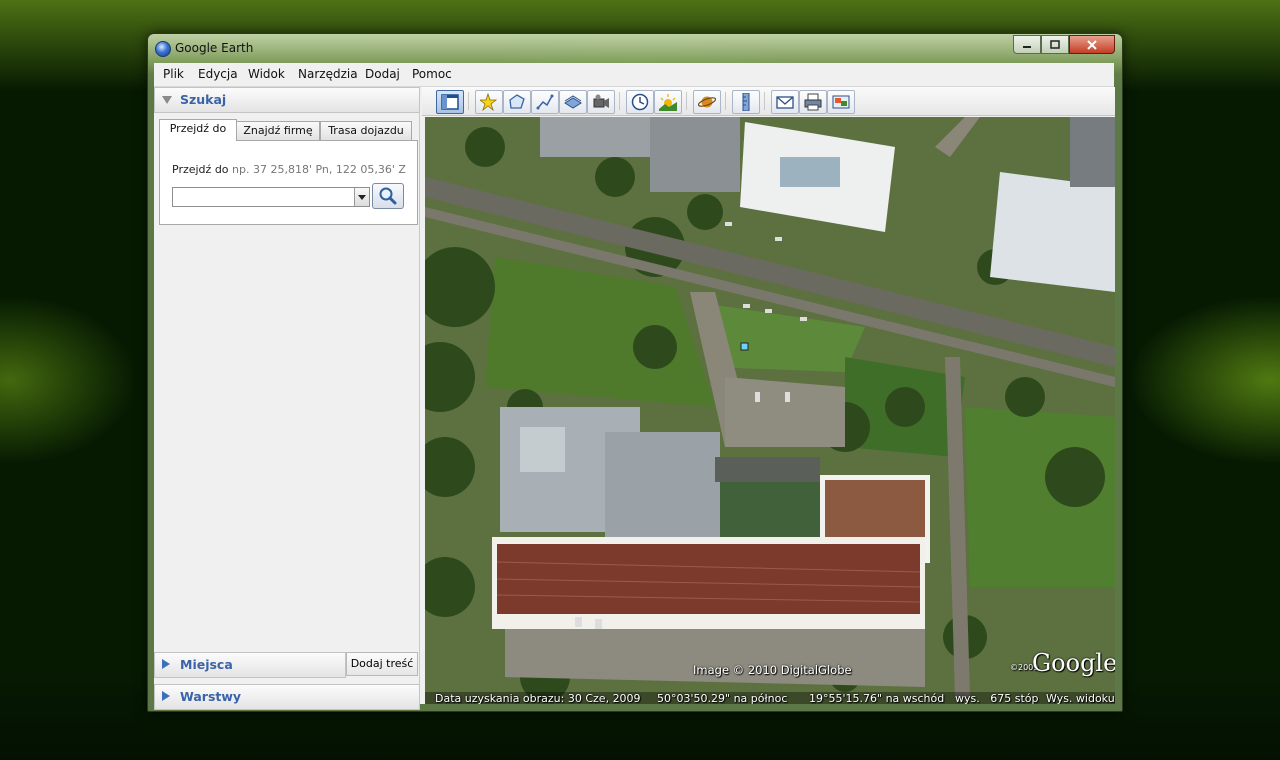 The image size is (1280, 760). I want to click on add-path-icon, so click(545, 102).